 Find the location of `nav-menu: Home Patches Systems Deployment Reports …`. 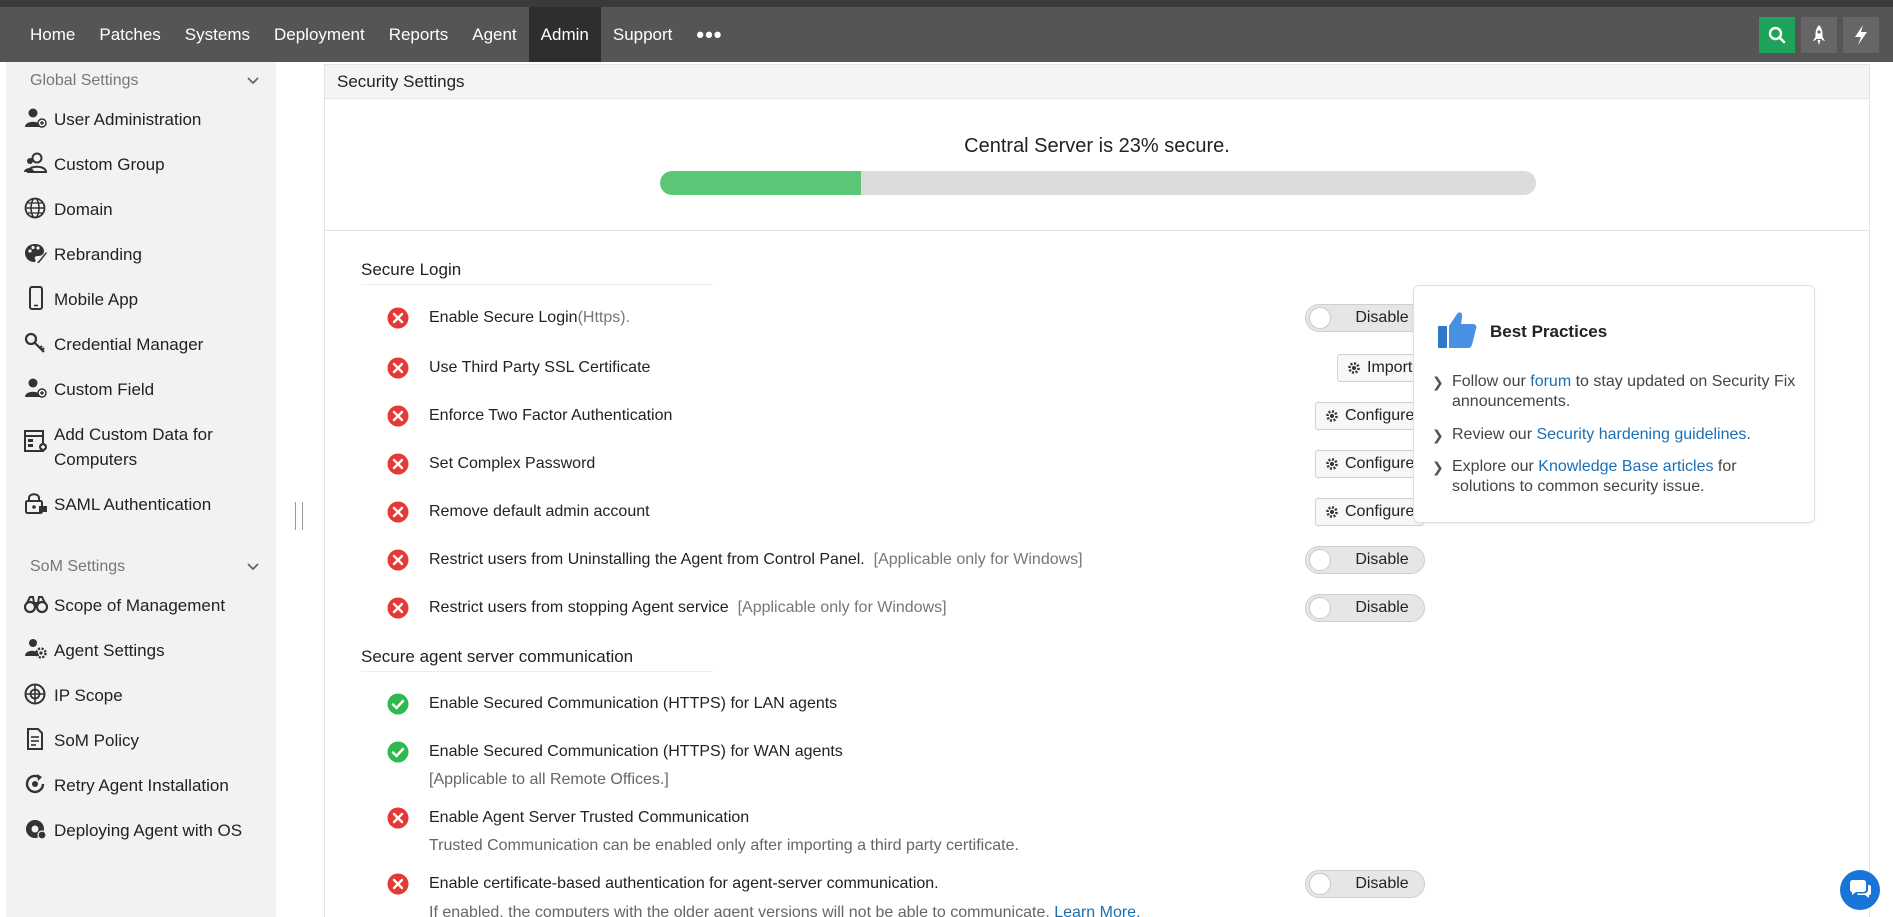

nav-menu: Home Patches Systems Deployment Reports … is located at coordinates (376, 34).